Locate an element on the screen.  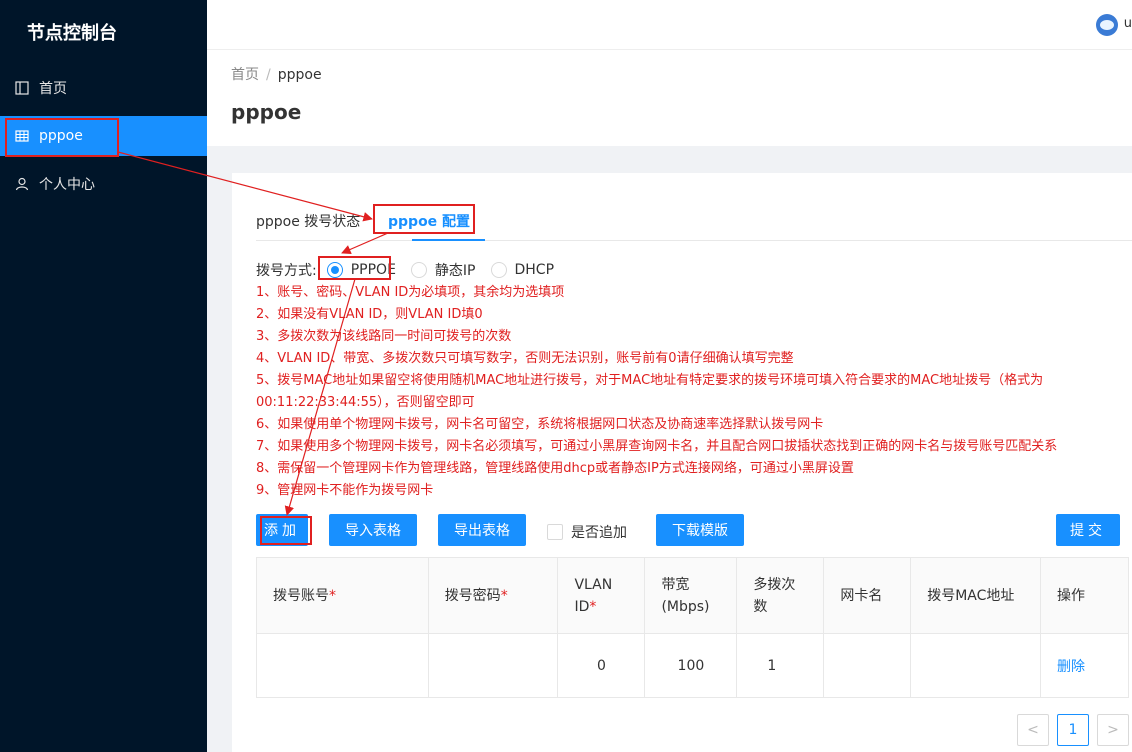
add-button: 添加 is located at coordinates (282, 530).